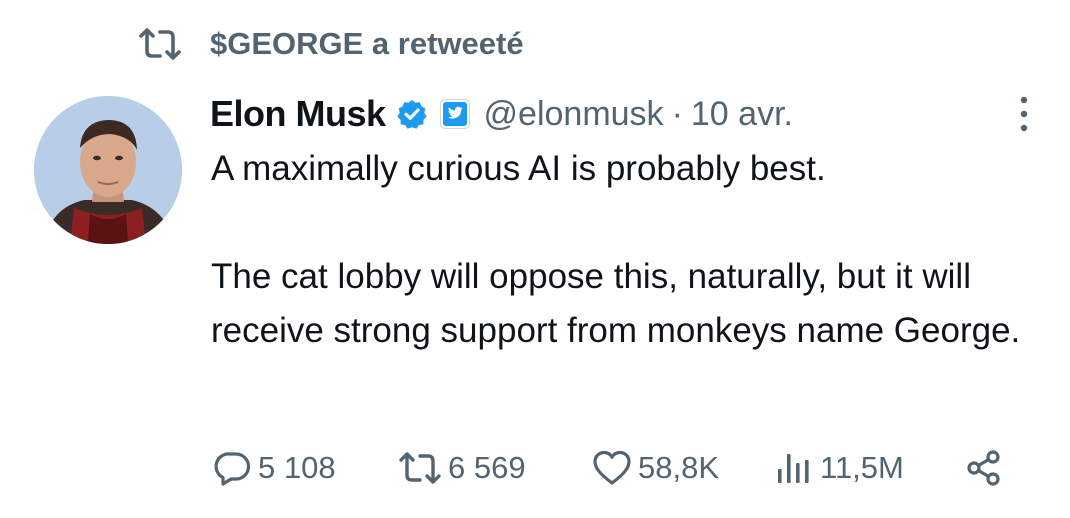  I want to click on author-handle: @elonmusk, so click(574, 114).